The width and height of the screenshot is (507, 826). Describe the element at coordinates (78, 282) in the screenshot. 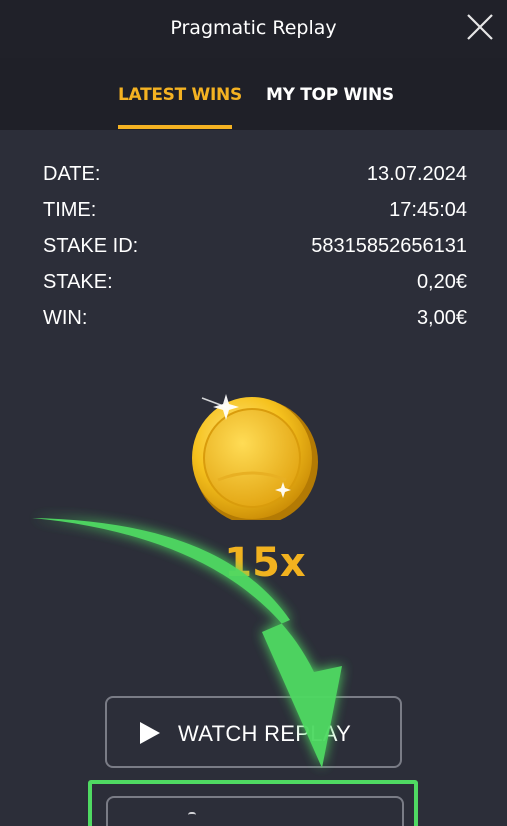

I see `detail-label: STAKE:` at that location.